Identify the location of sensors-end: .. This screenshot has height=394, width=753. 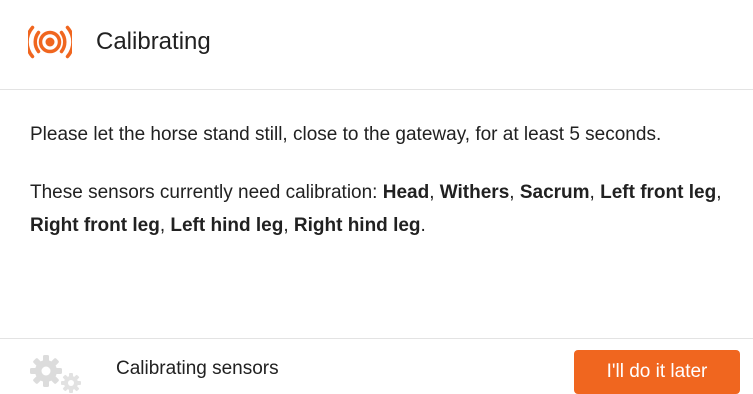
(423, 225).